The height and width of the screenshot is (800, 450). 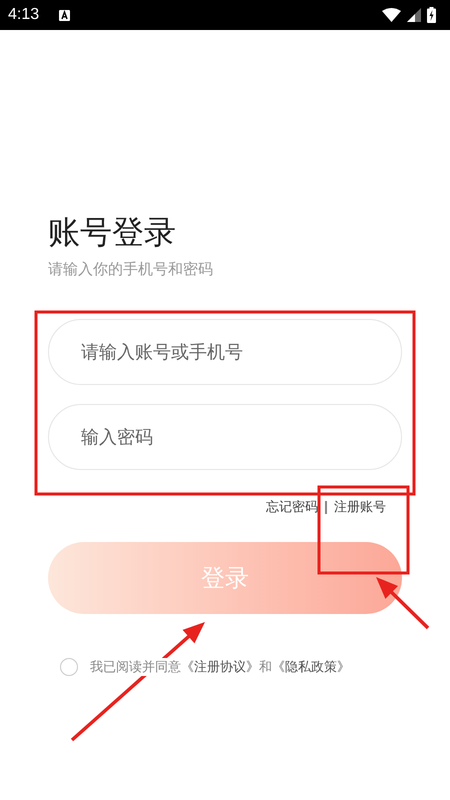 What do you see at coordinates (292, 507) in the screenshot?
I see `forgot-password-link: 忘记密码` at bounding box center [292, 507].